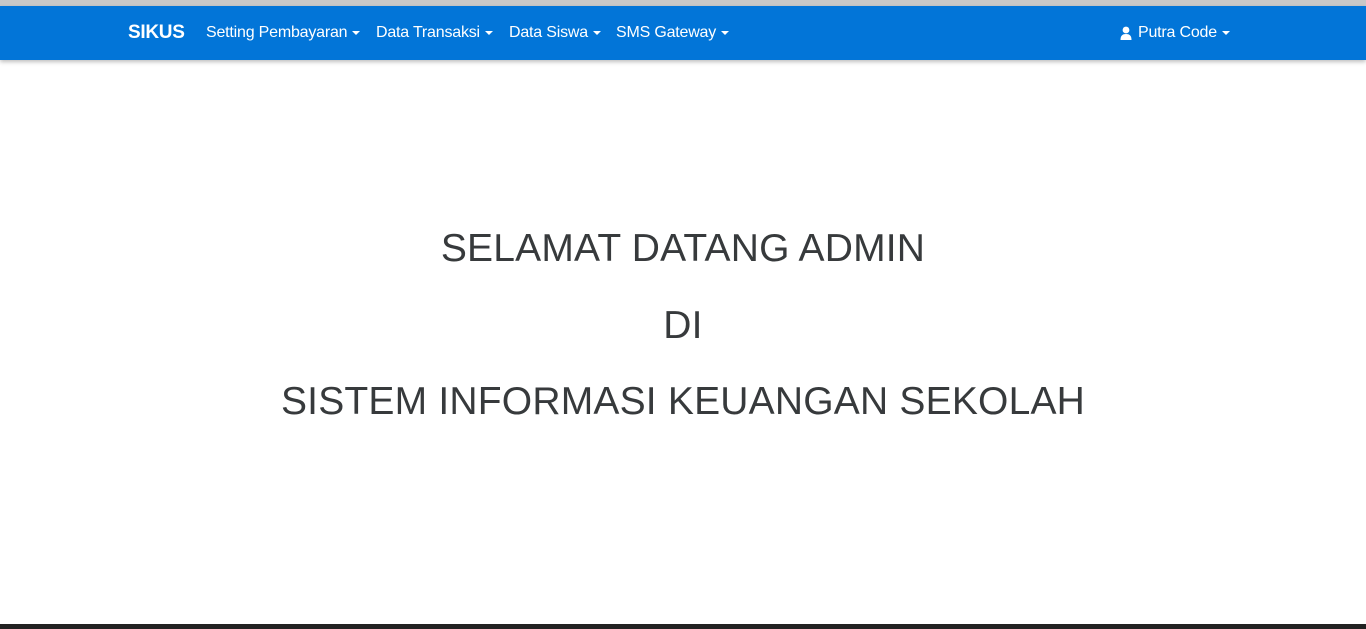 The image size is (1366, 629). What do you see at coordinates (1126, 33) in the screenshot?
I see `user-icon` at bounding box center [1126, 33].